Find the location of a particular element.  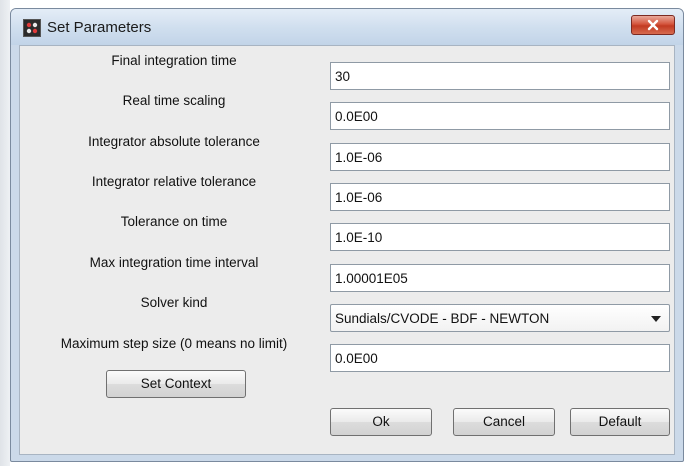

palette-icon is located at coordinates (32, 28).